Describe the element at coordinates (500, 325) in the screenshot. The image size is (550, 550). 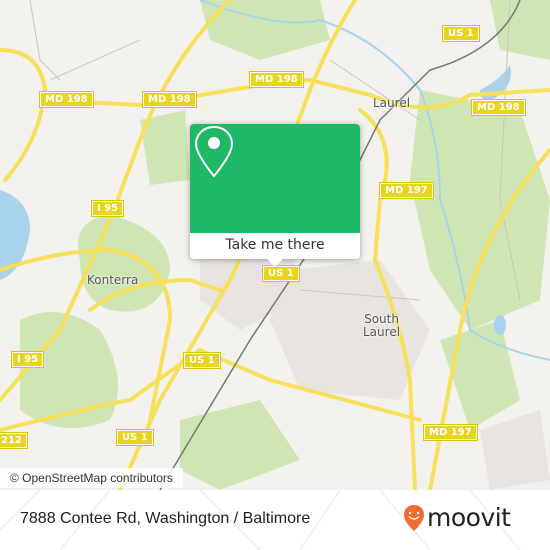
I see `pond` at that location.